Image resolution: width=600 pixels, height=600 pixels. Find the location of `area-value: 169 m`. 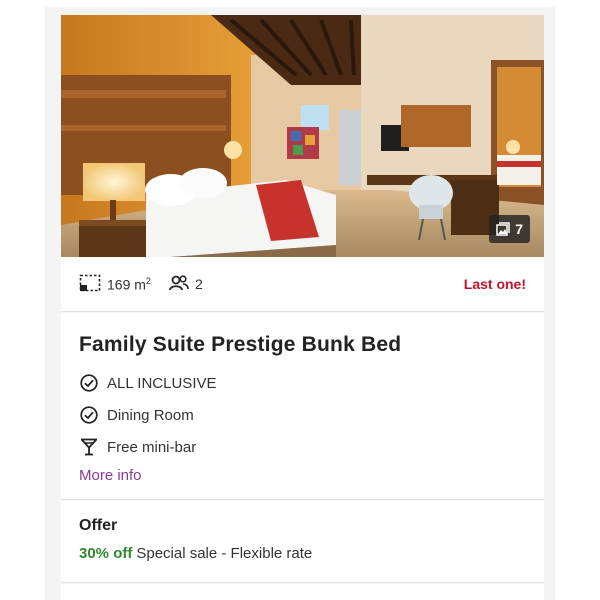

area-value: 169 m is located at coordinates (126, 284).